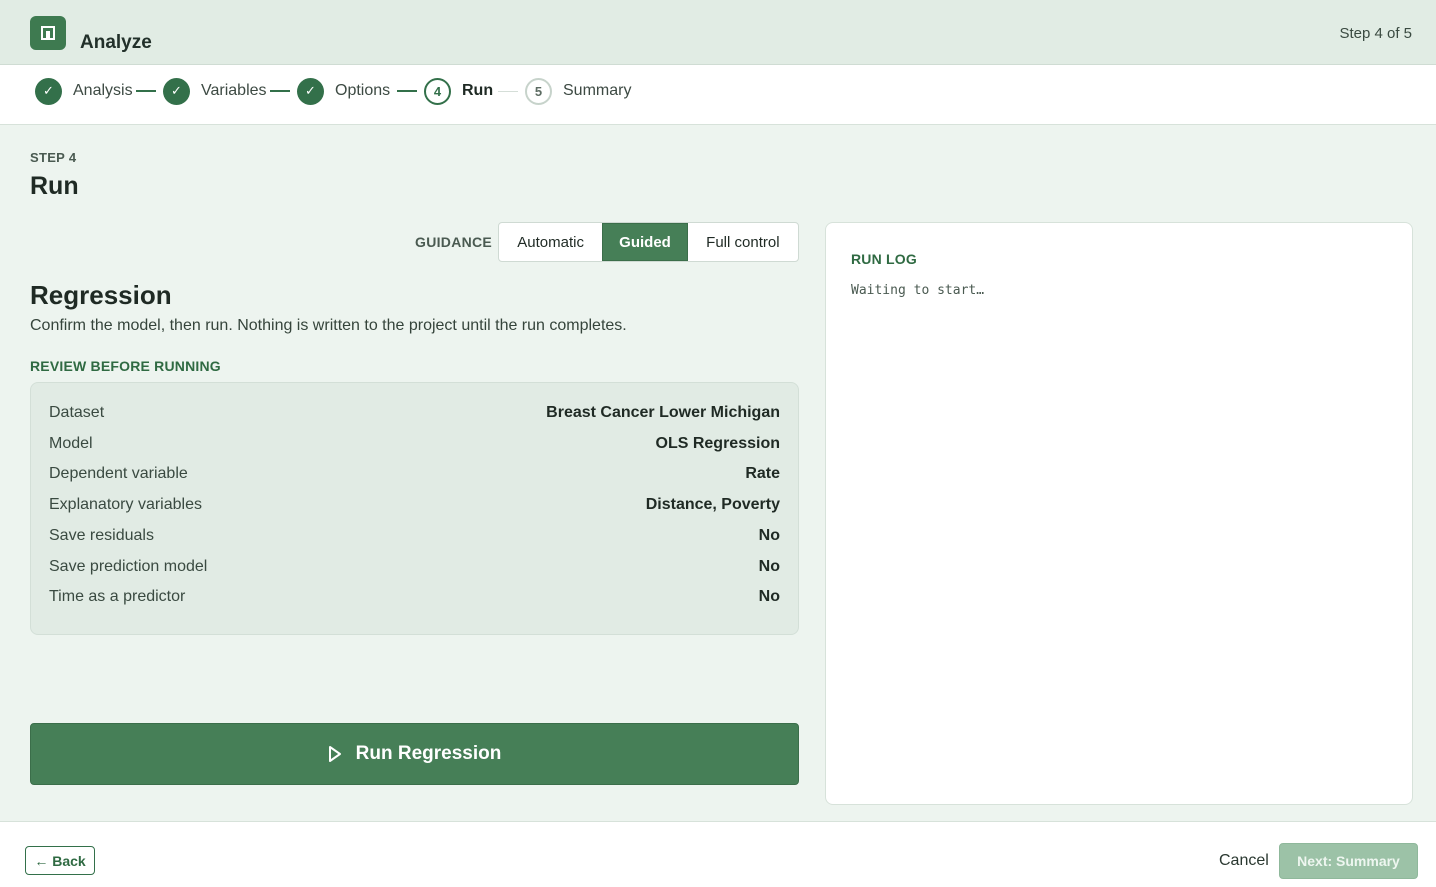 This screenshot has width=1436, height=887. I want to click on guidance-option-guided: Guided, so click(645, 242).